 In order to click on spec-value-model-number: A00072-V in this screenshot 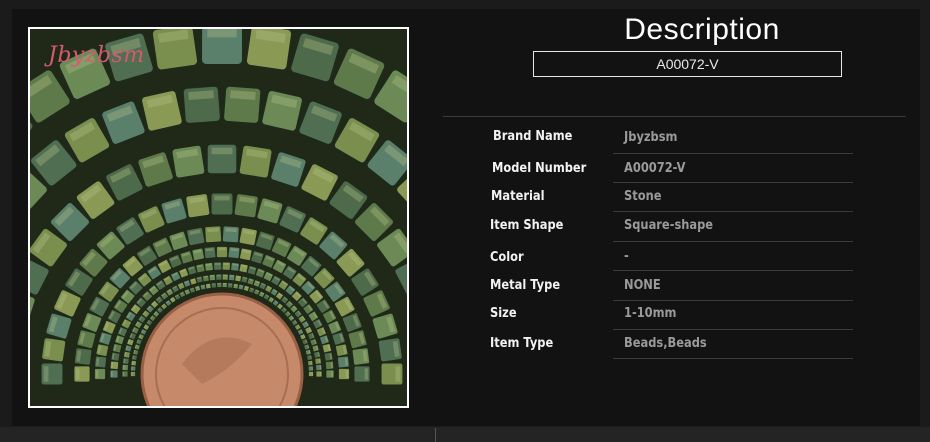, I will do `click(655, 168)`.